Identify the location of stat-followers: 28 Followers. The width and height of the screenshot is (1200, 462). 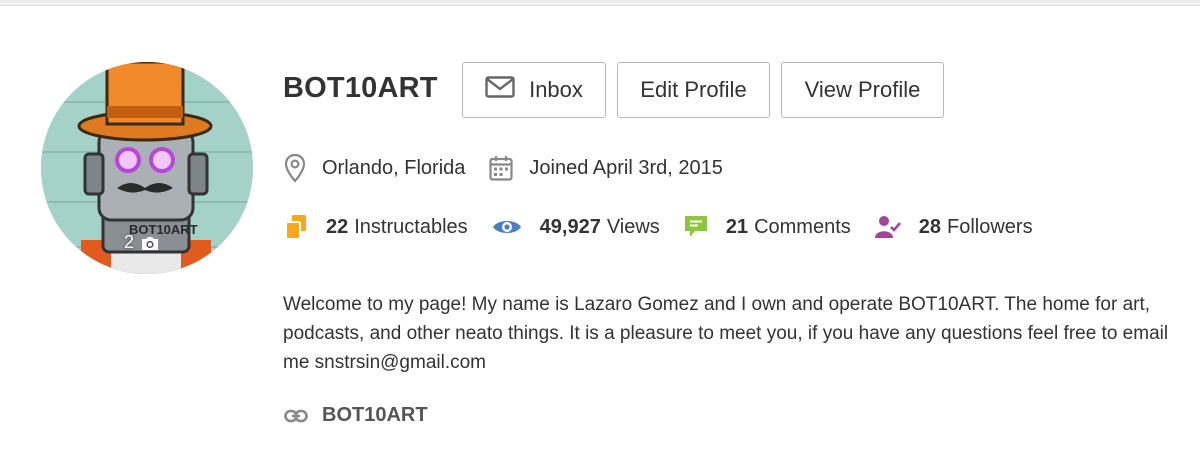
(953, 227).